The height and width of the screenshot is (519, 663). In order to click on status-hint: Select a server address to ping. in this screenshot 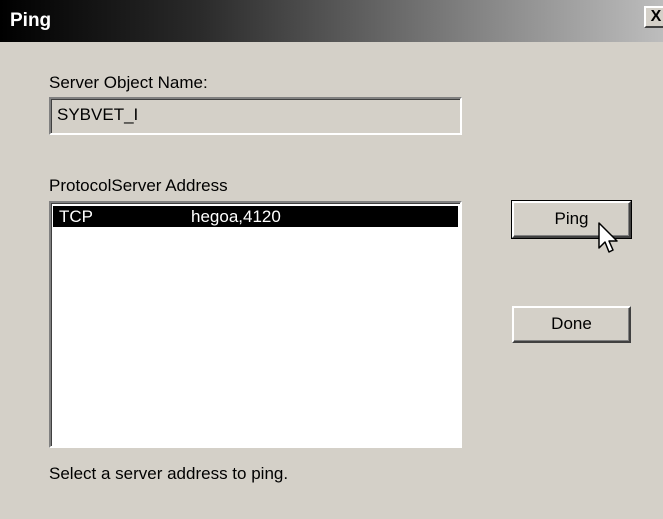, I will do `click(169, 473)`.